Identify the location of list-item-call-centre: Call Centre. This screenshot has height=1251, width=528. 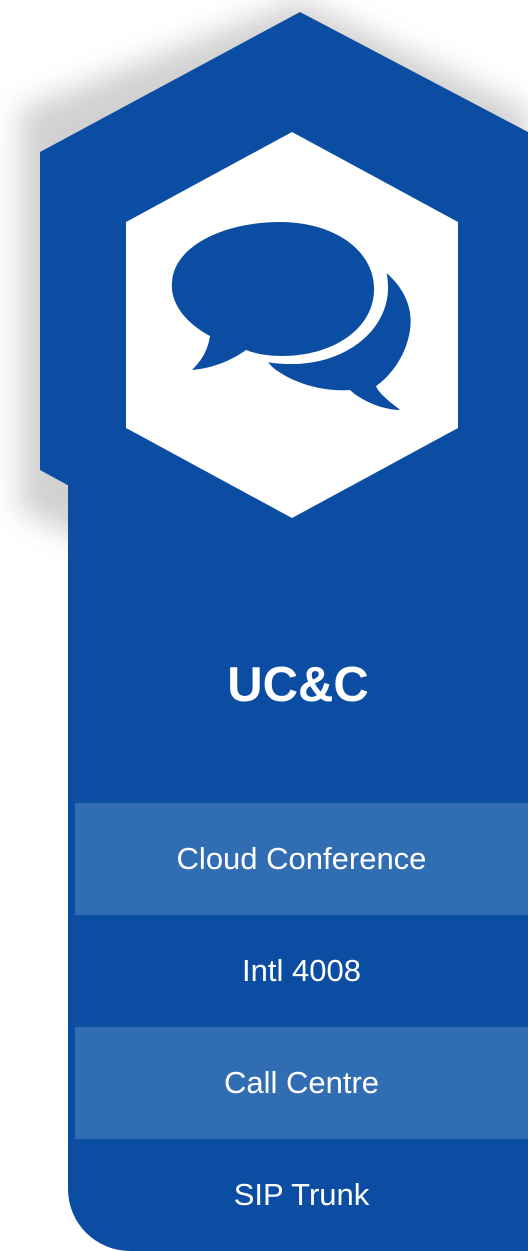
(301, 1083).